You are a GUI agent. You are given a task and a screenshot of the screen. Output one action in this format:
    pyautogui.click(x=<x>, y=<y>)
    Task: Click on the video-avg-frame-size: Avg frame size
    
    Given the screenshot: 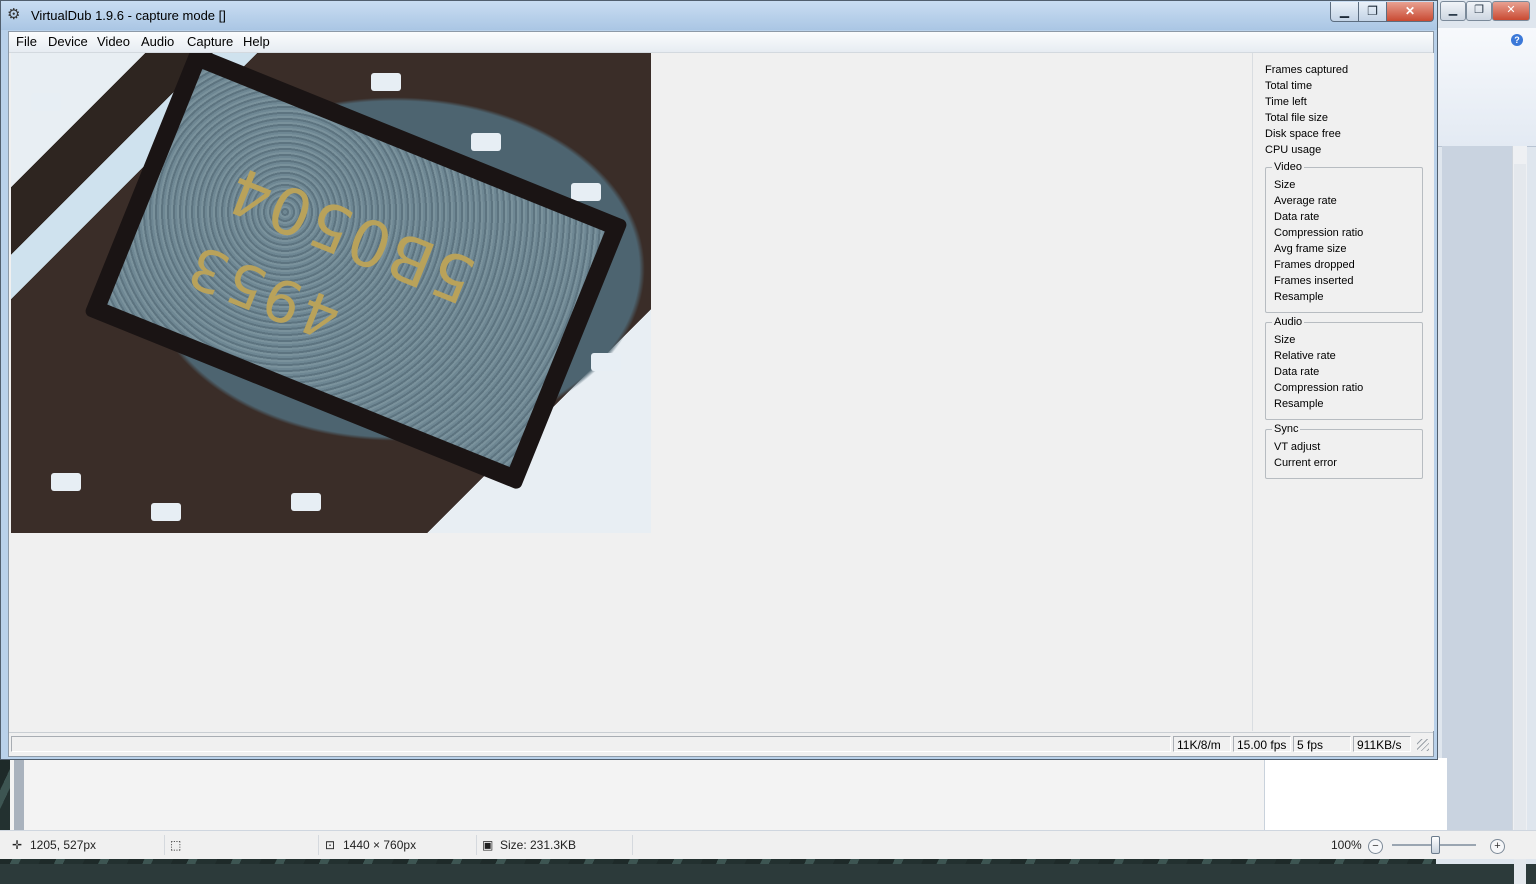 What is the action you would take?
    pyautogui.click(x=1310, y=249)
    